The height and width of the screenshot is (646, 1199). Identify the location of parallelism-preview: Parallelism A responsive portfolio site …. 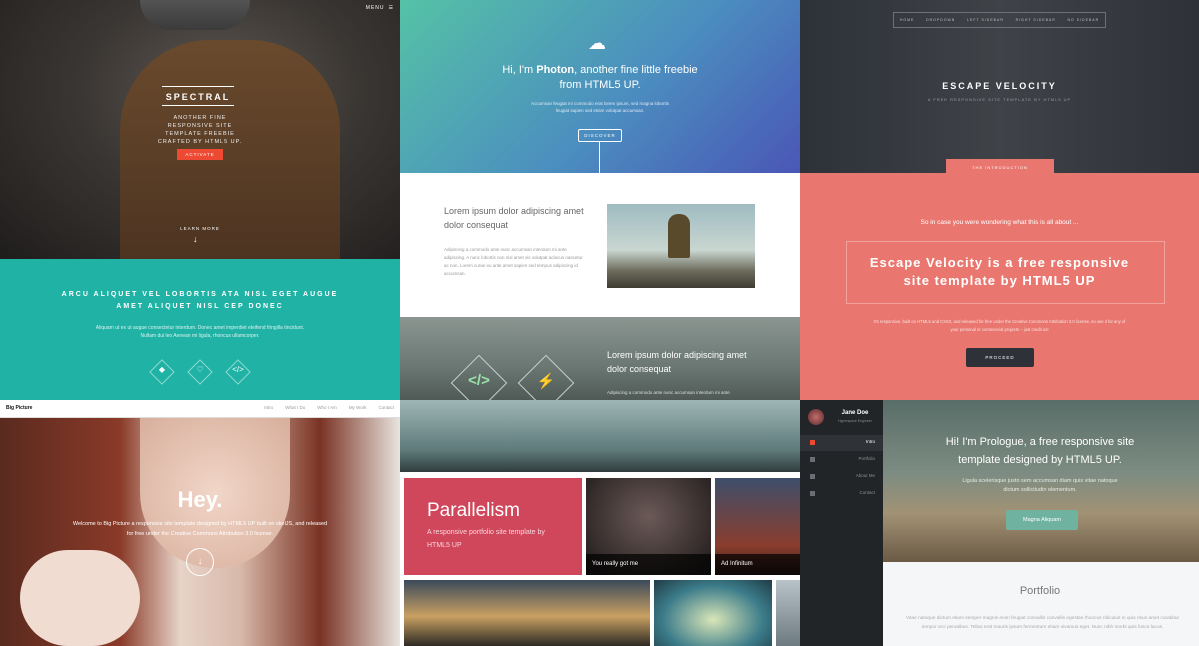
(600, 523).